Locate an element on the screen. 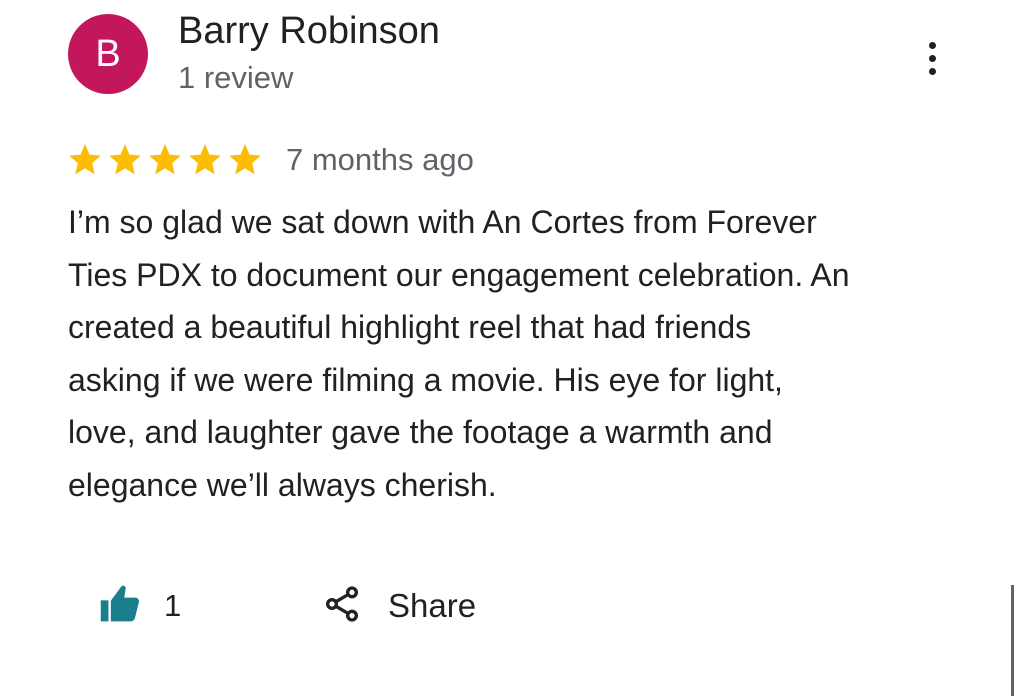 The height and width of the screenshot is (696, 1017). avatar: B is located at coordinates (108, 54).